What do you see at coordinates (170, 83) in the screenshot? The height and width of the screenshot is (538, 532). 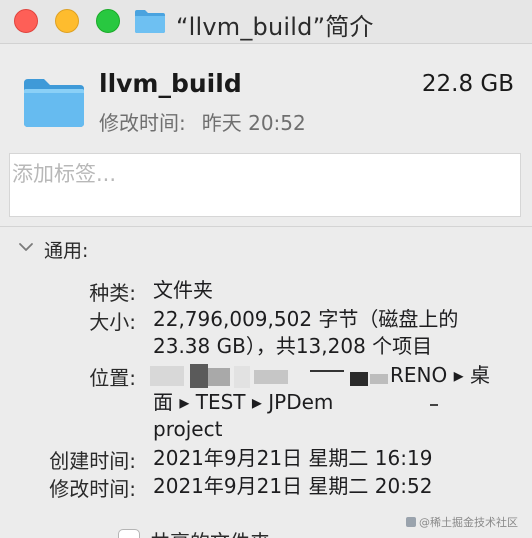 I see `item-name: llvm_build` at bounding box center [170, 83].